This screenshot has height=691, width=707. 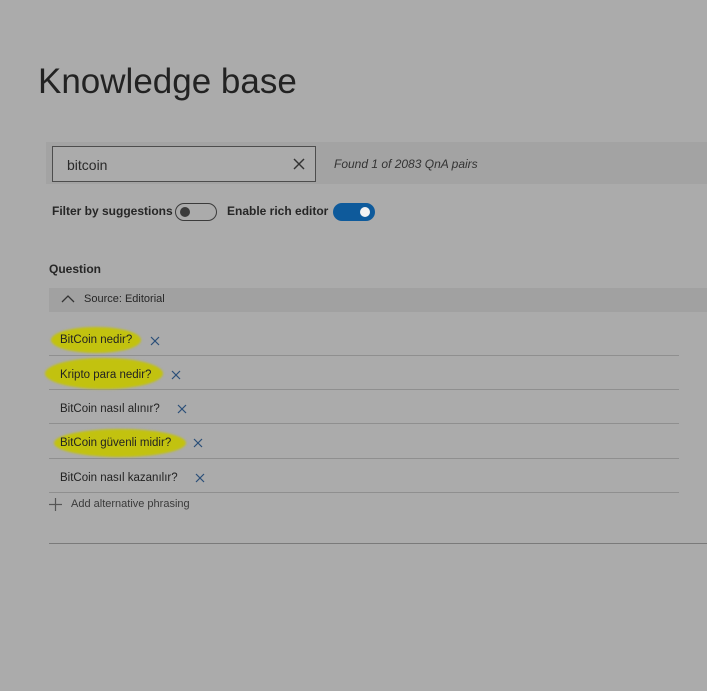 What do you see at coordinates (119, 478) in the screenshot?
I see `question-text: BitCoin nasıl kazanılır?` at bounding box center [119, 478].